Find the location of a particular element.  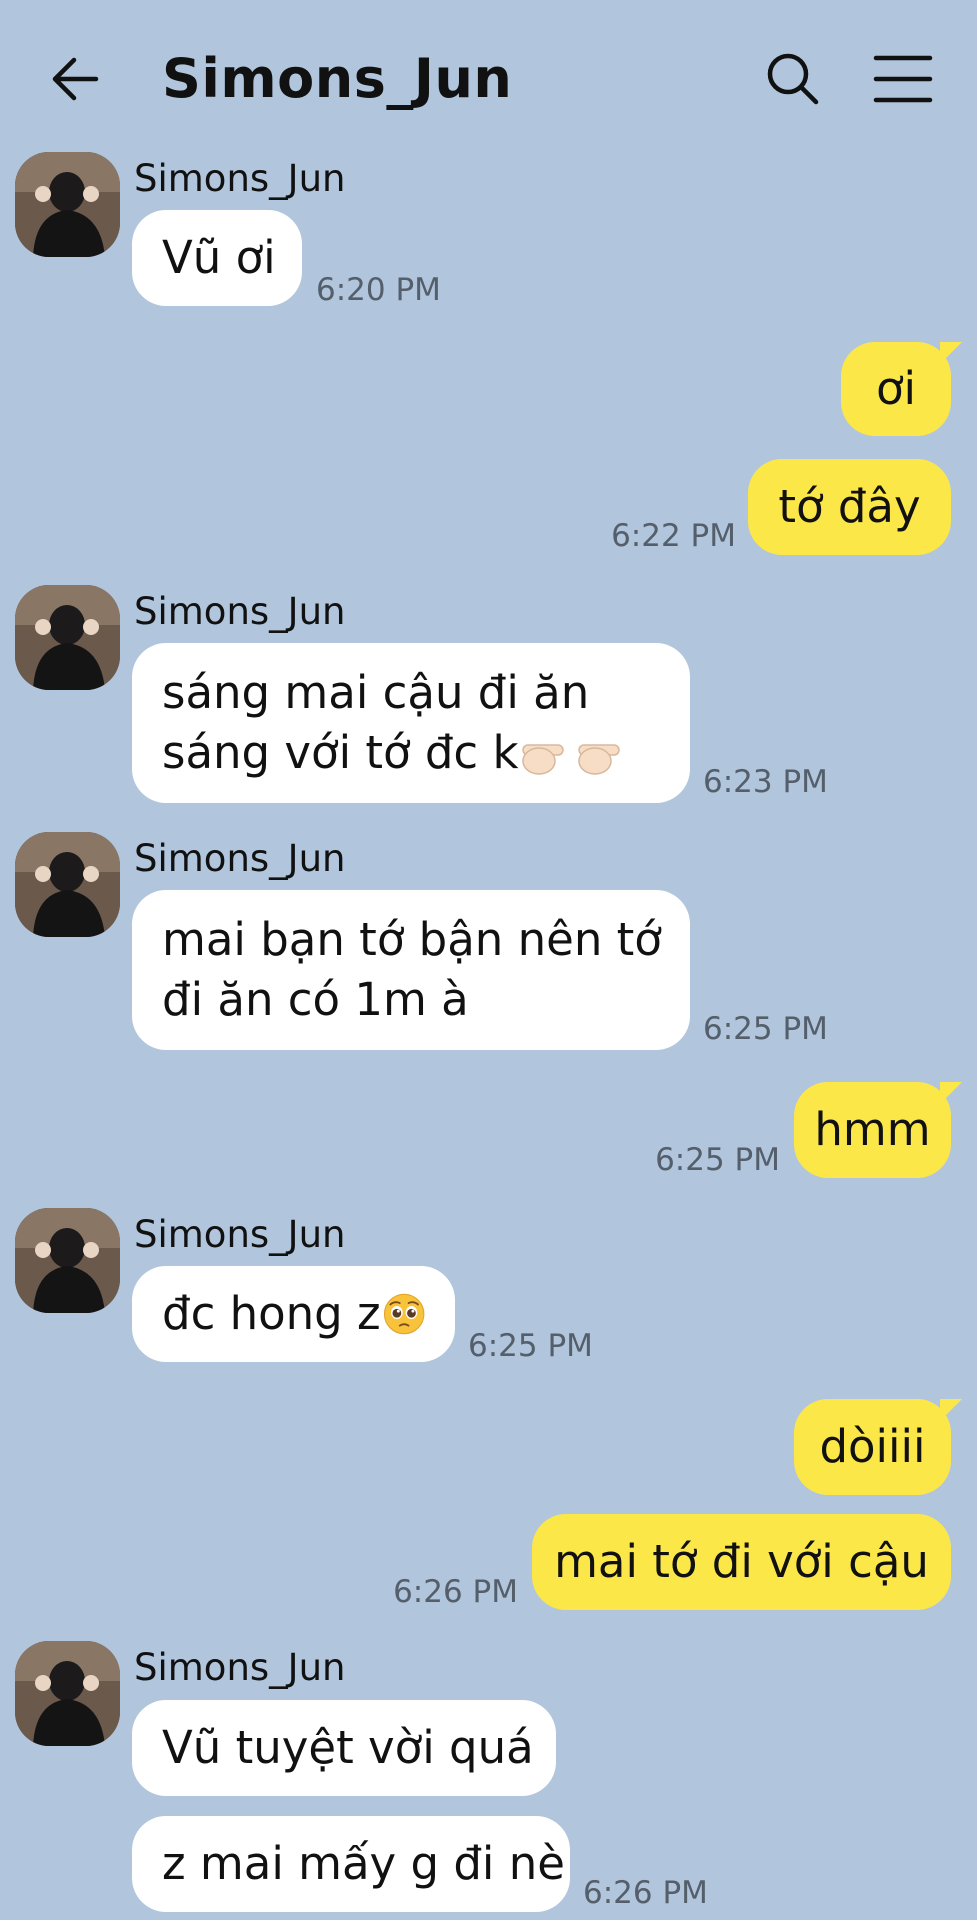

message-timestamp: 6:22 PM is located at coordinates (673, 536).